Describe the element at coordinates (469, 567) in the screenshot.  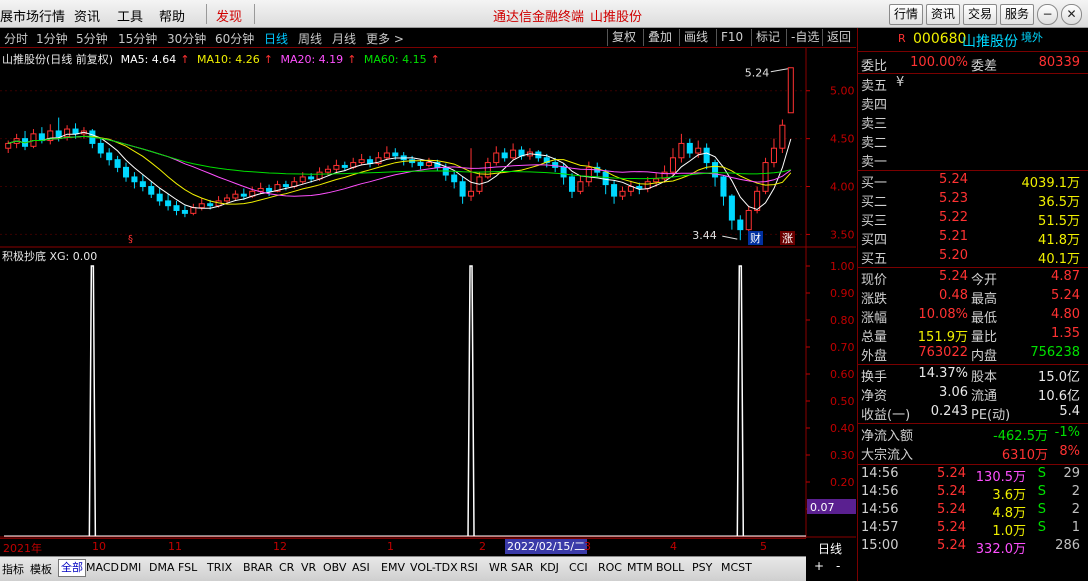
I see `indicator-tab: RSI` at that location.